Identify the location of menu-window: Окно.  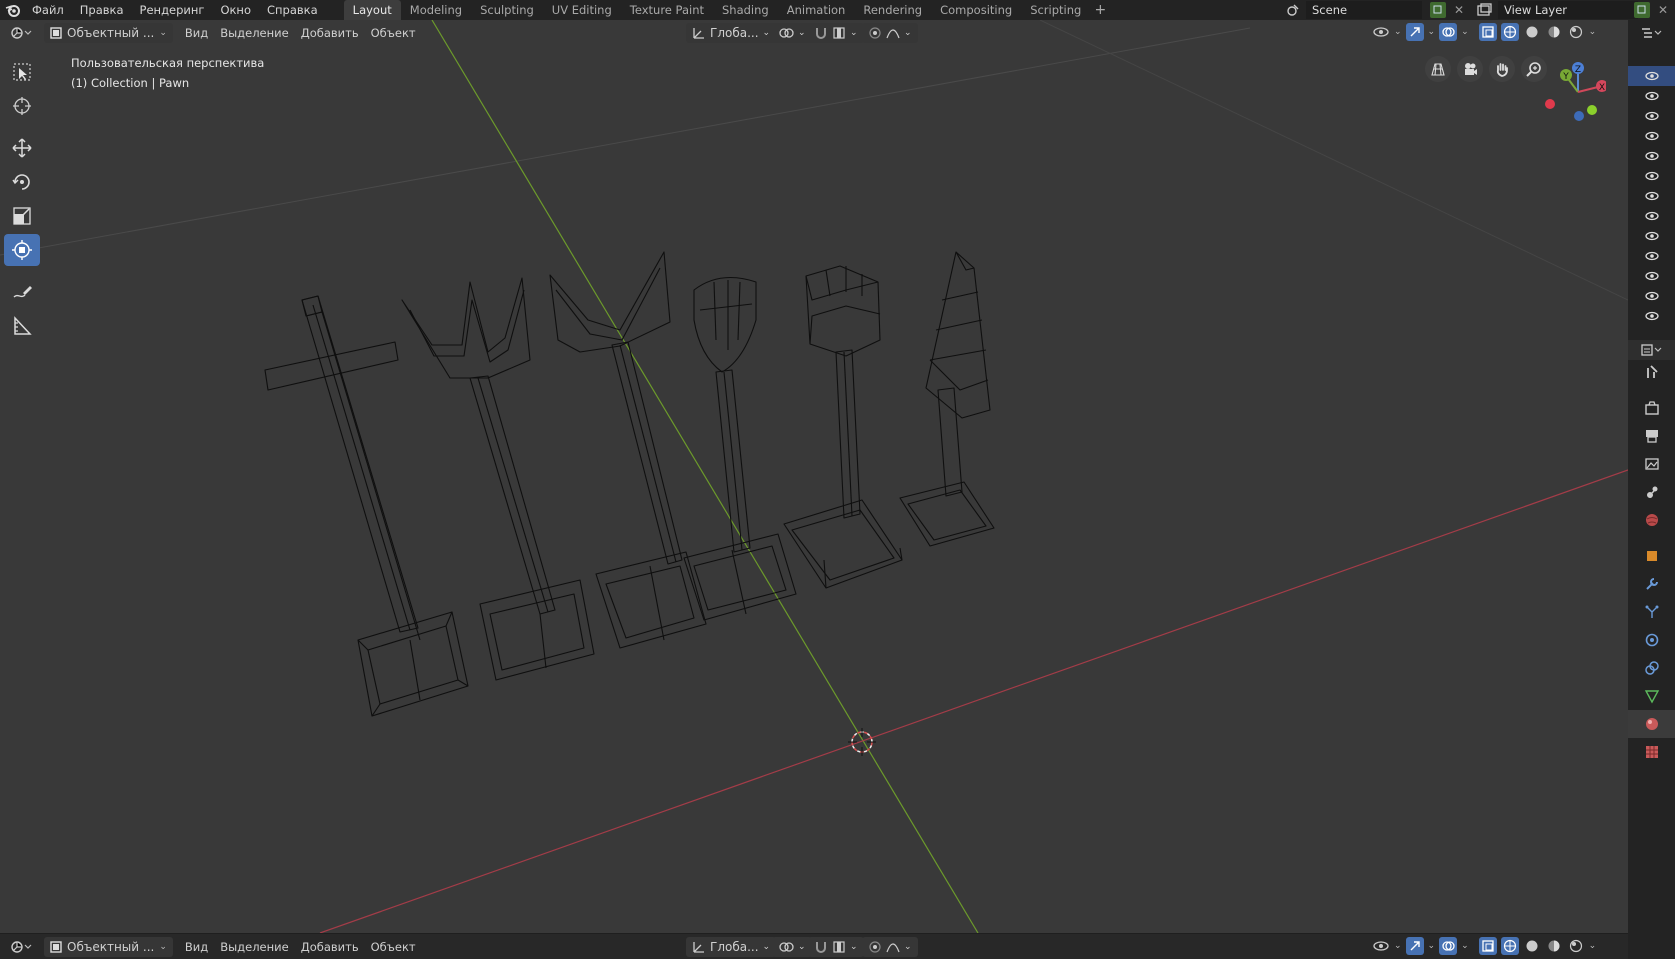
(235, 10).